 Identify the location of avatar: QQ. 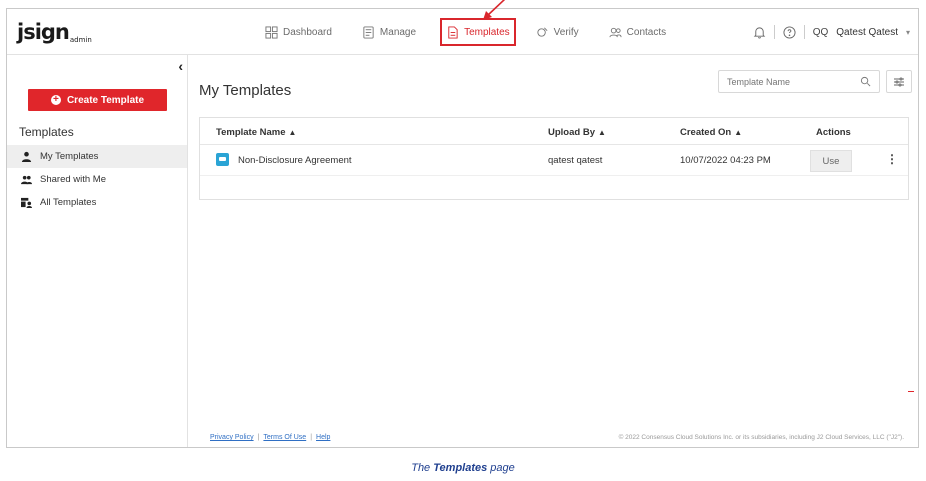
(821, 32).